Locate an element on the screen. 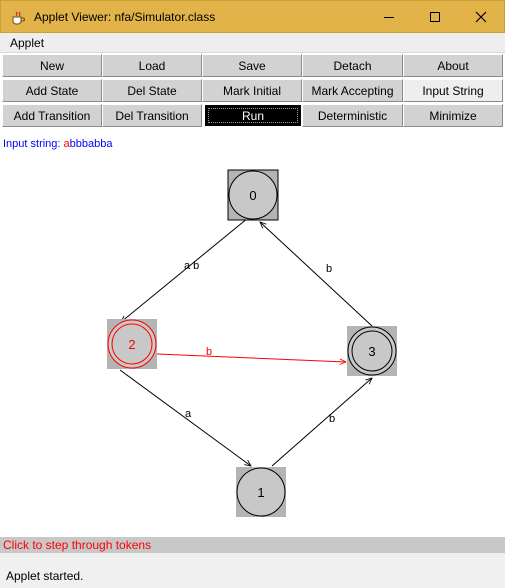 This screenshot has width=505, height=588. del-transition-button: Del Transition is located at coordinates (152, 115).